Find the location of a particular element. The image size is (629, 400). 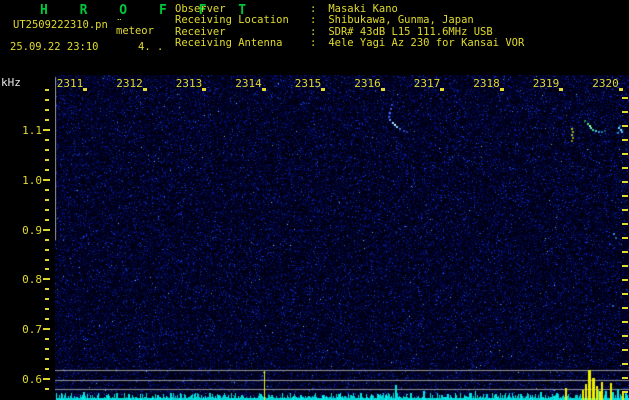

freq-tick-label: 0.6 is located at coordinates (32, 379).